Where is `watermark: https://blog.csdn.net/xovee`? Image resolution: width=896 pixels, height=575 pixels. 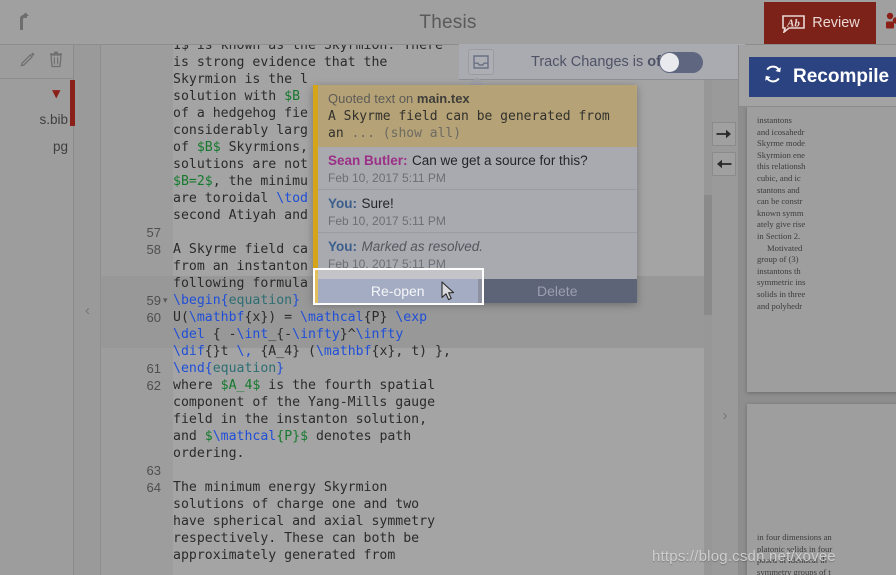
watermark: https://blog.csdn.net/xovee is located at coordinates (744, 556).